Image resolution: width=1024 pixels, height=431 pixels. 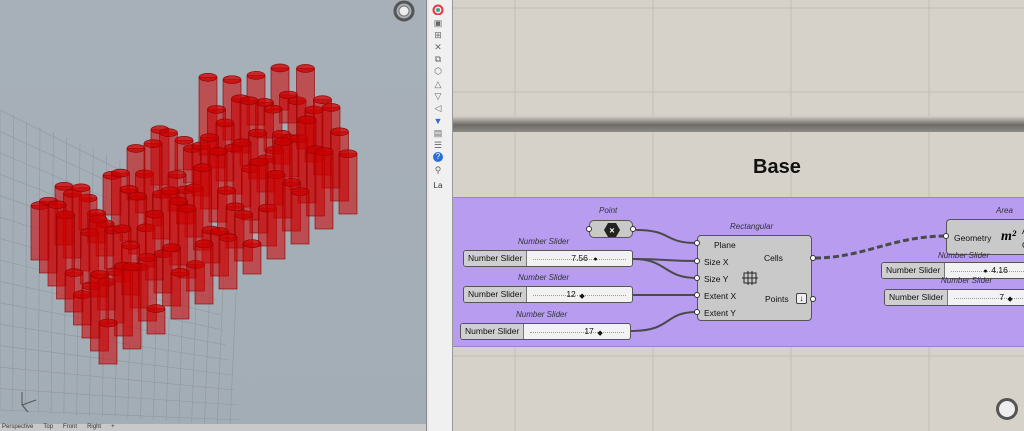 I want to click on rhino-logo-icon, so click(x=404, y=11).